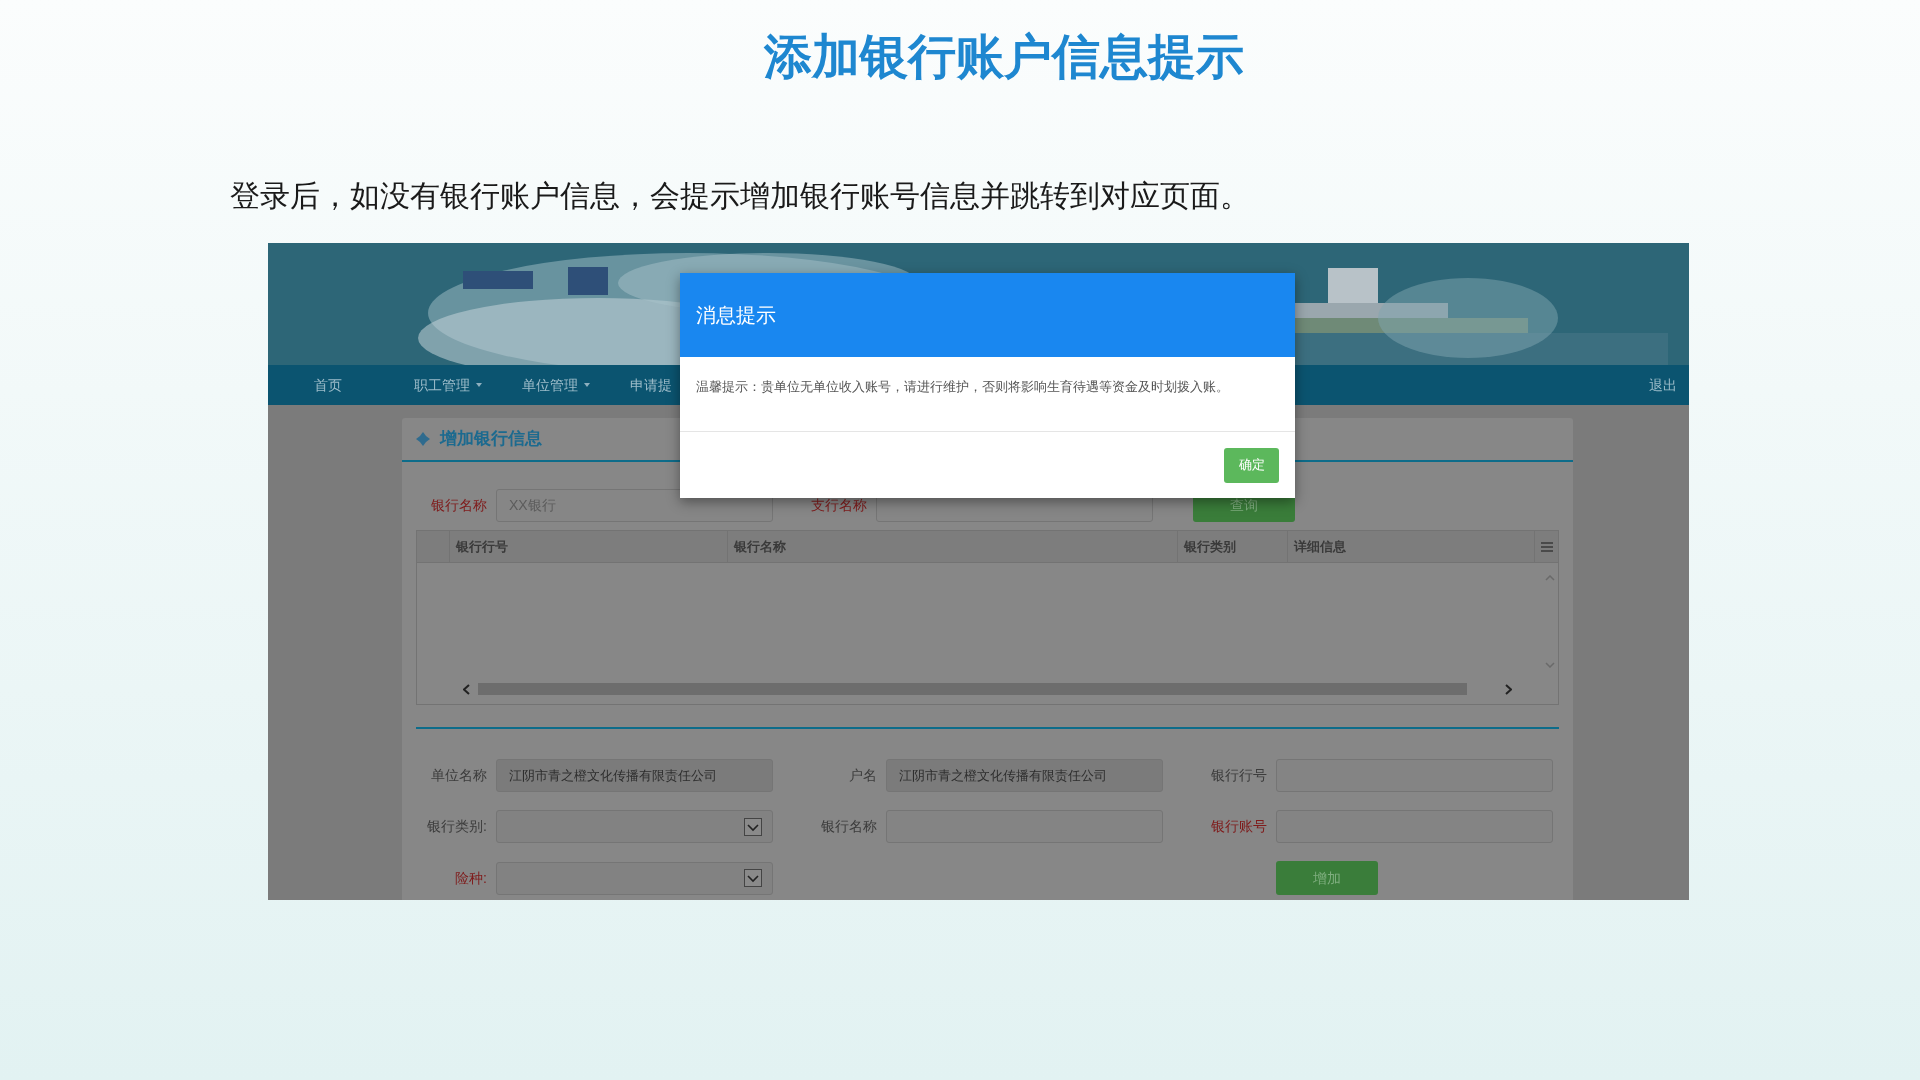 This screenshot has height=1080, width=1920. I want to click on column-header: 银行名称, so click(760, 546).